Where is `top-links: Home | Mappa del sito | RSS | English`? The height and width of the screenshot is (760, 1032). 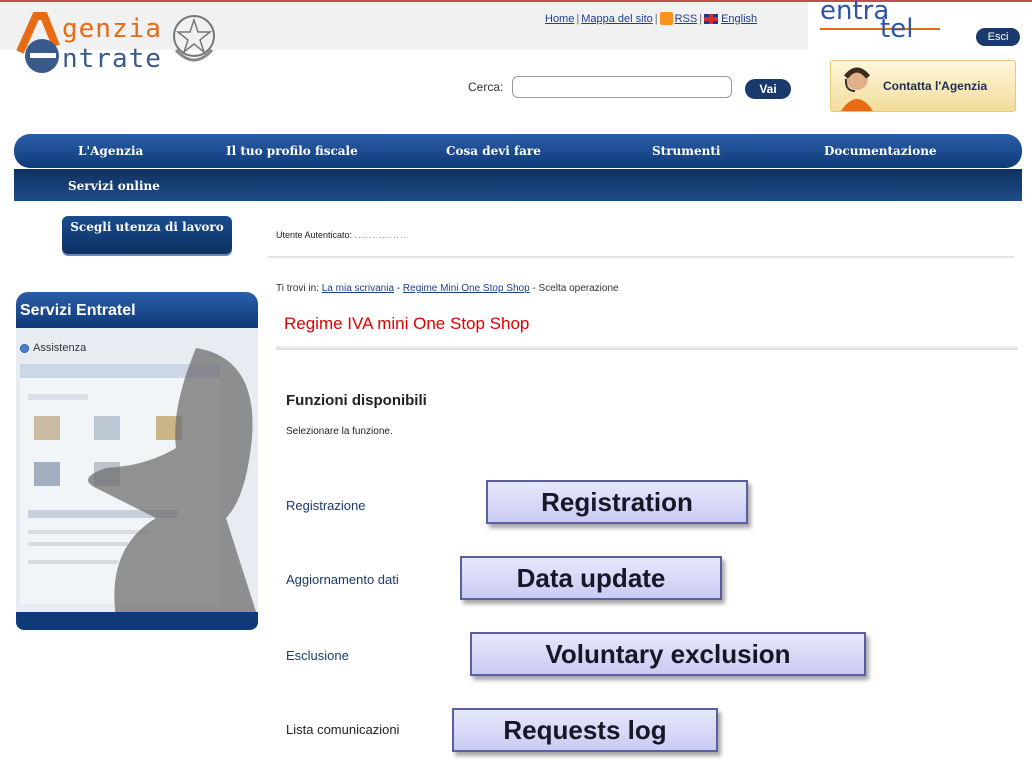
top-links: Home | Mappa del sito | RSS | English is located at coordinates (651, 18).